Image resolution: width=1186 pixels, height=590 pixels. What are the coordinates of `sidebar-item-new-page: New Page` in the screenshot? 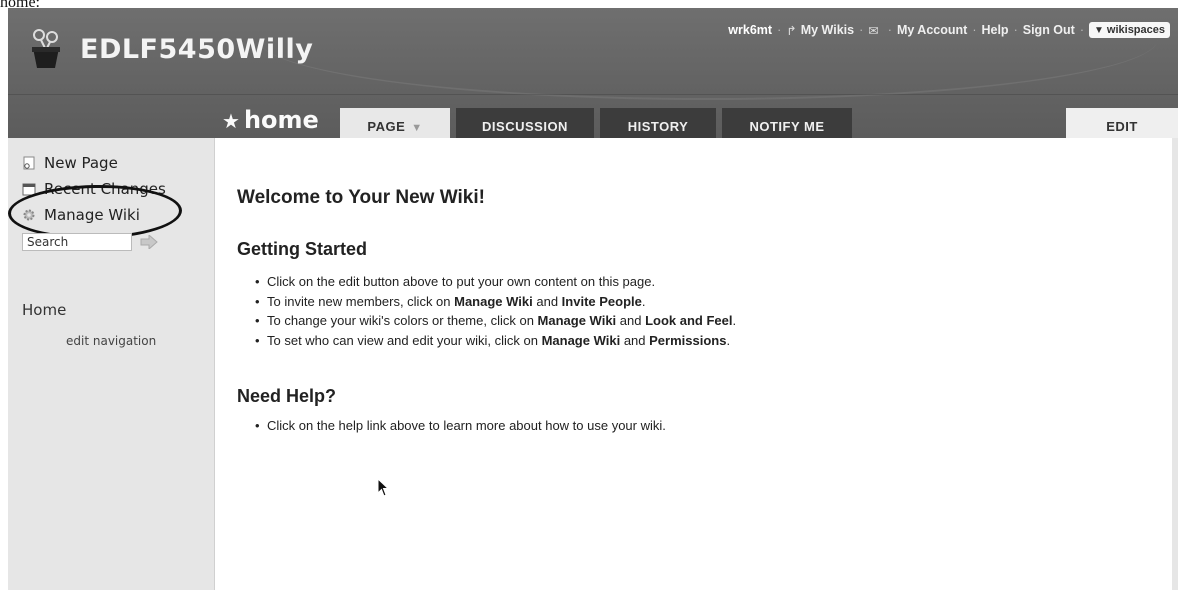 It's located at (70, 163).